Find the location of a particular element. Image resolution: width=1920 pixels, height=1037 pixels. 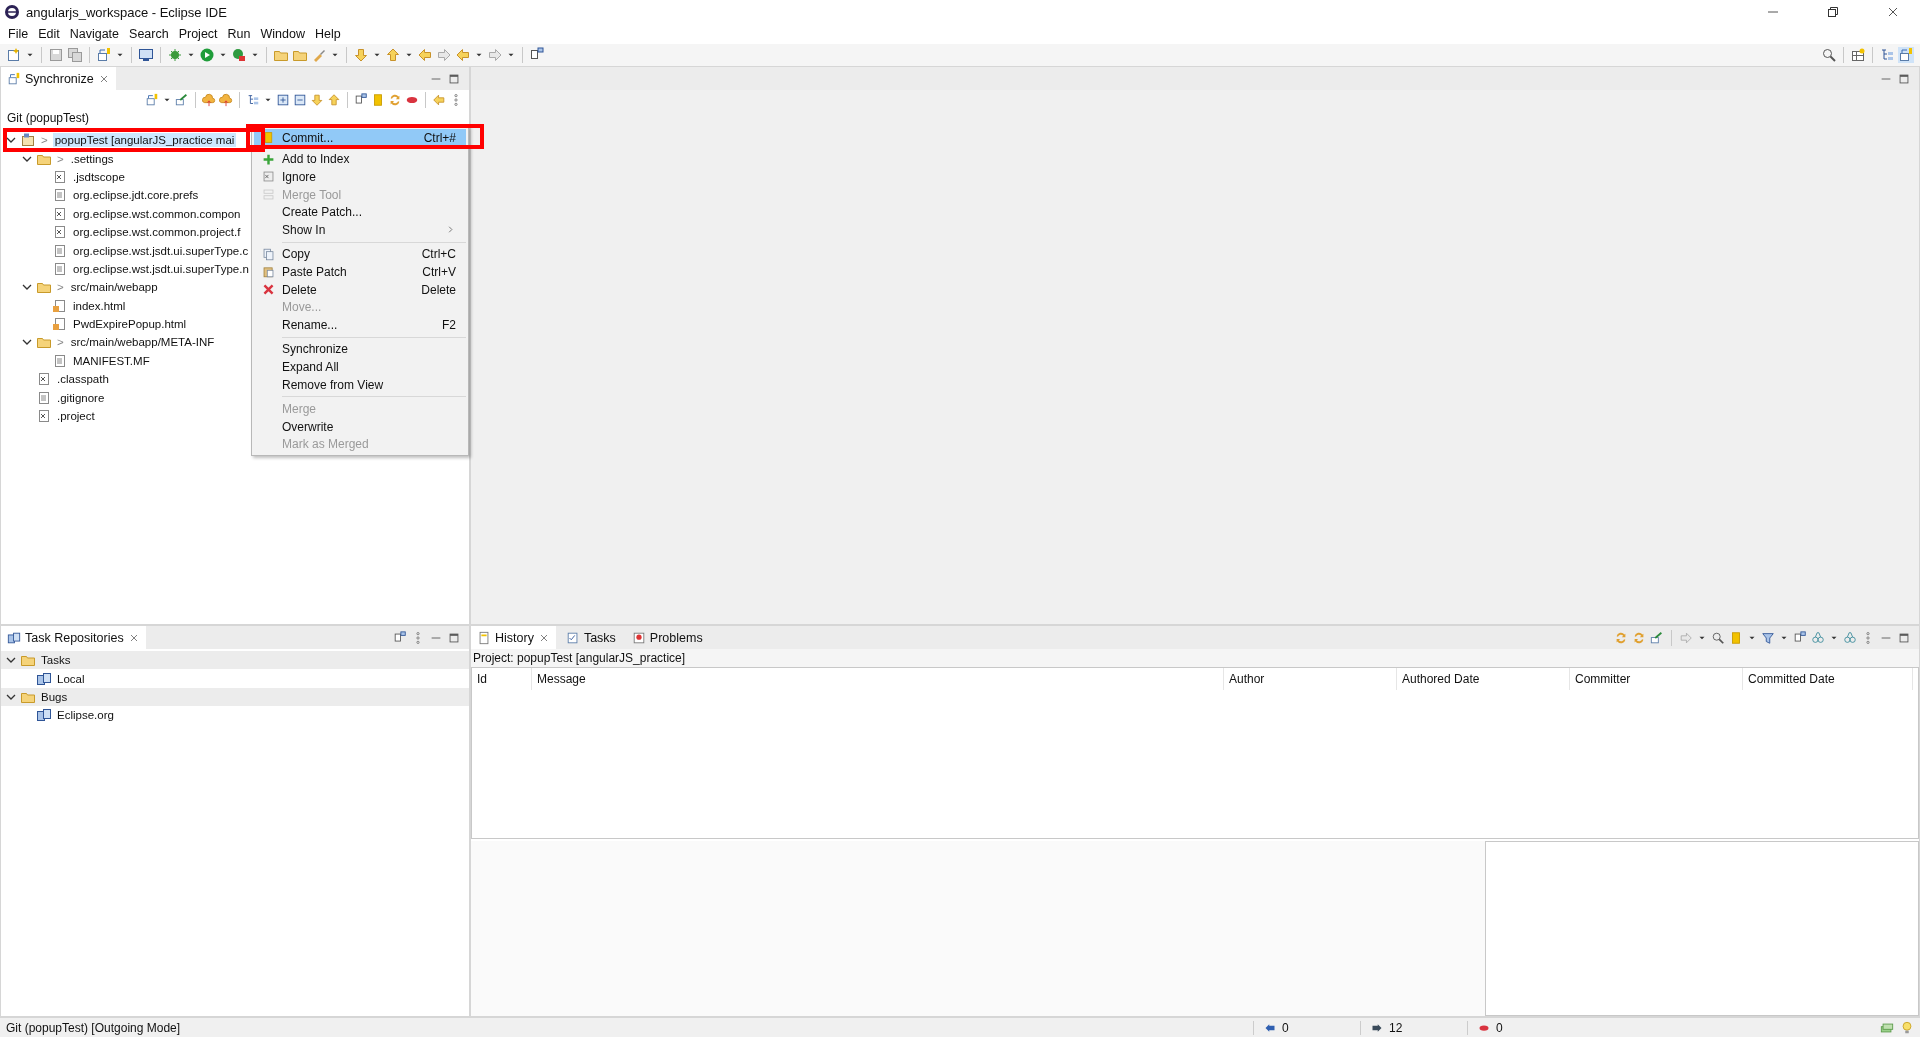

tree-item: .jsdtscope is located at coordinates (99, 176).